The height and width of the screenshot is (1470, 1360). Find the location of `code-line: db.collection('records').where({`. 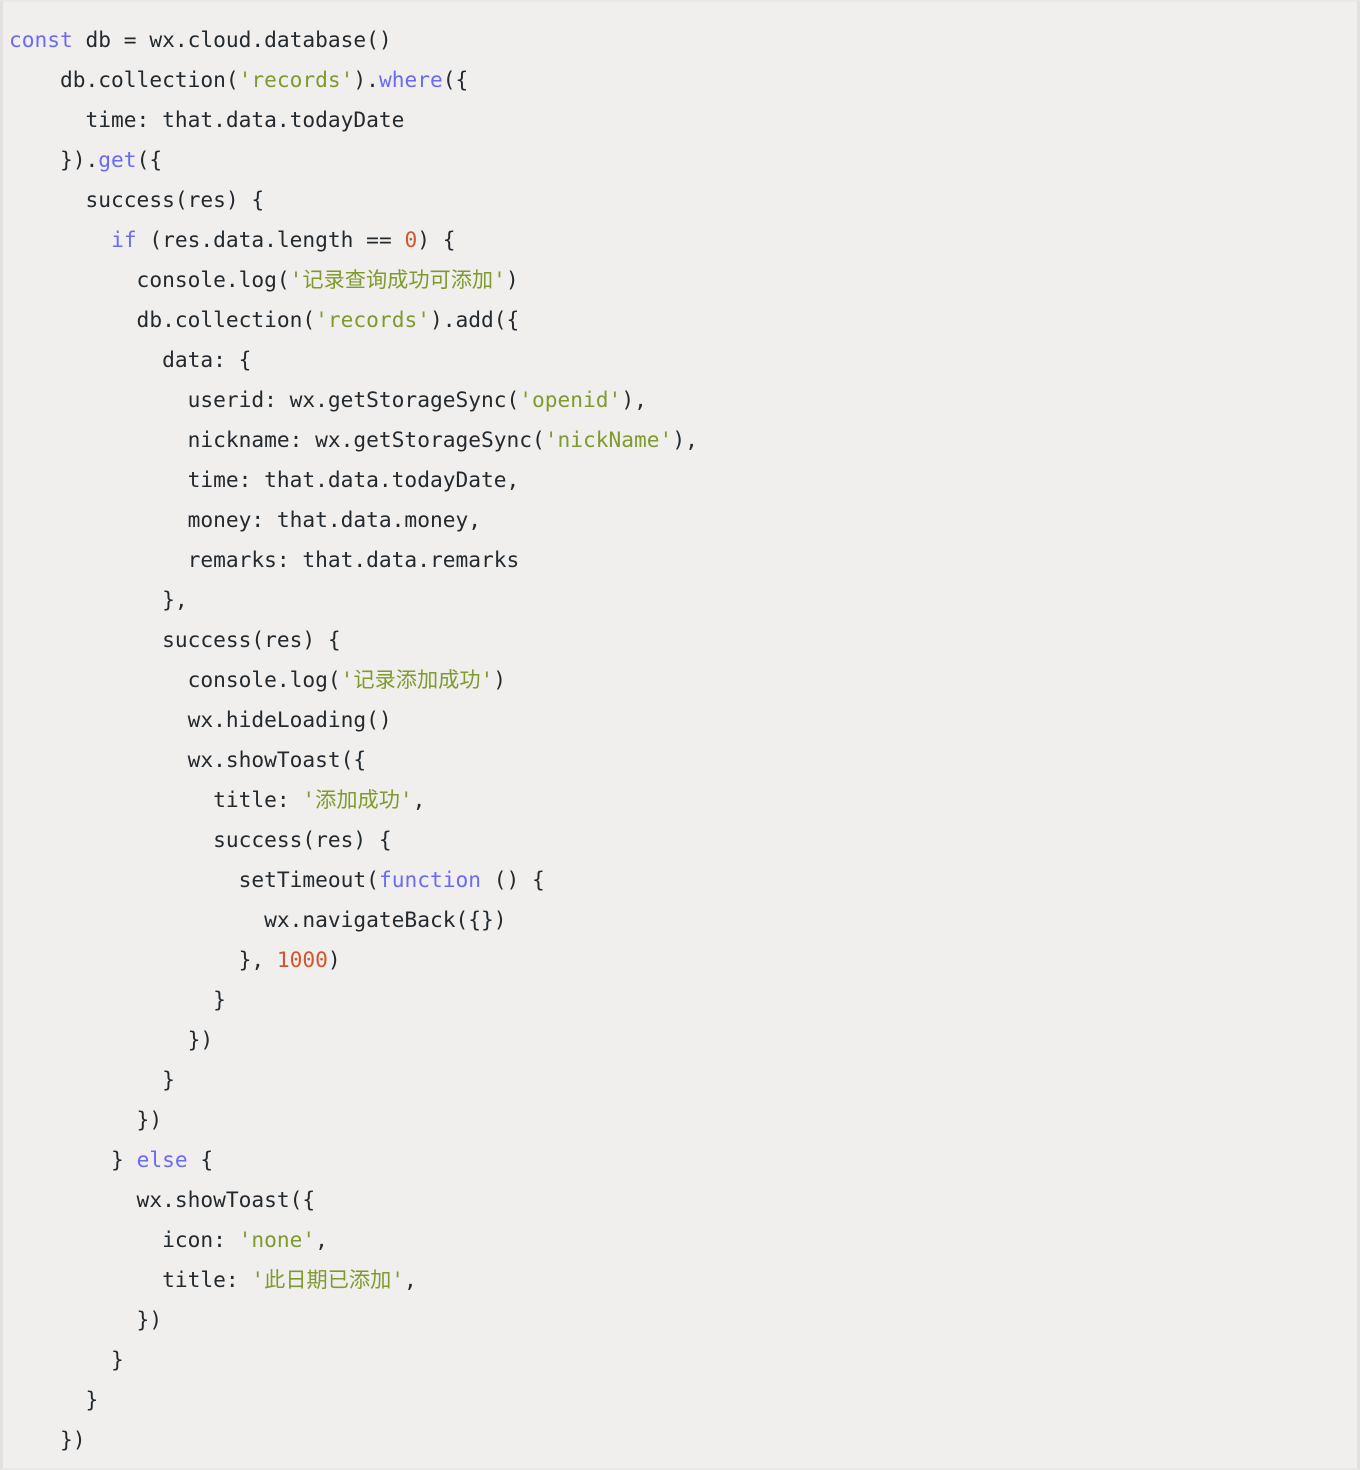

code-line: db.collection('records').where({ is located at coordinates (683, 80).